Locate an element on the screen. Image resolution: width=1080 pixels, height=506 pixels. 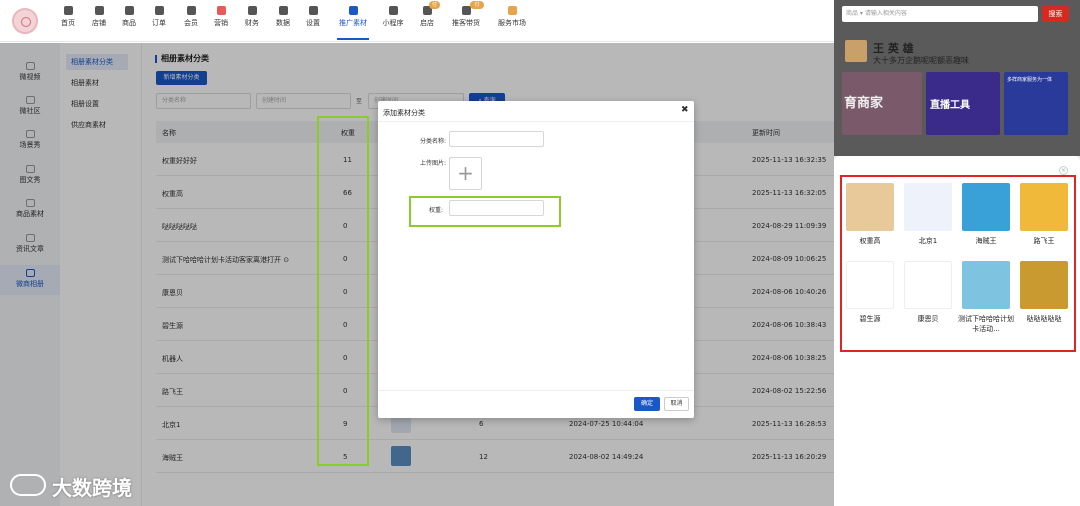
marketing-icon is located at coordinates (221, 10).